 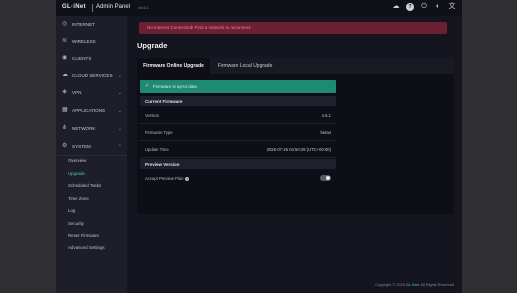 I want to click on section-heading: Preview Version, so click(x=238, y=164).